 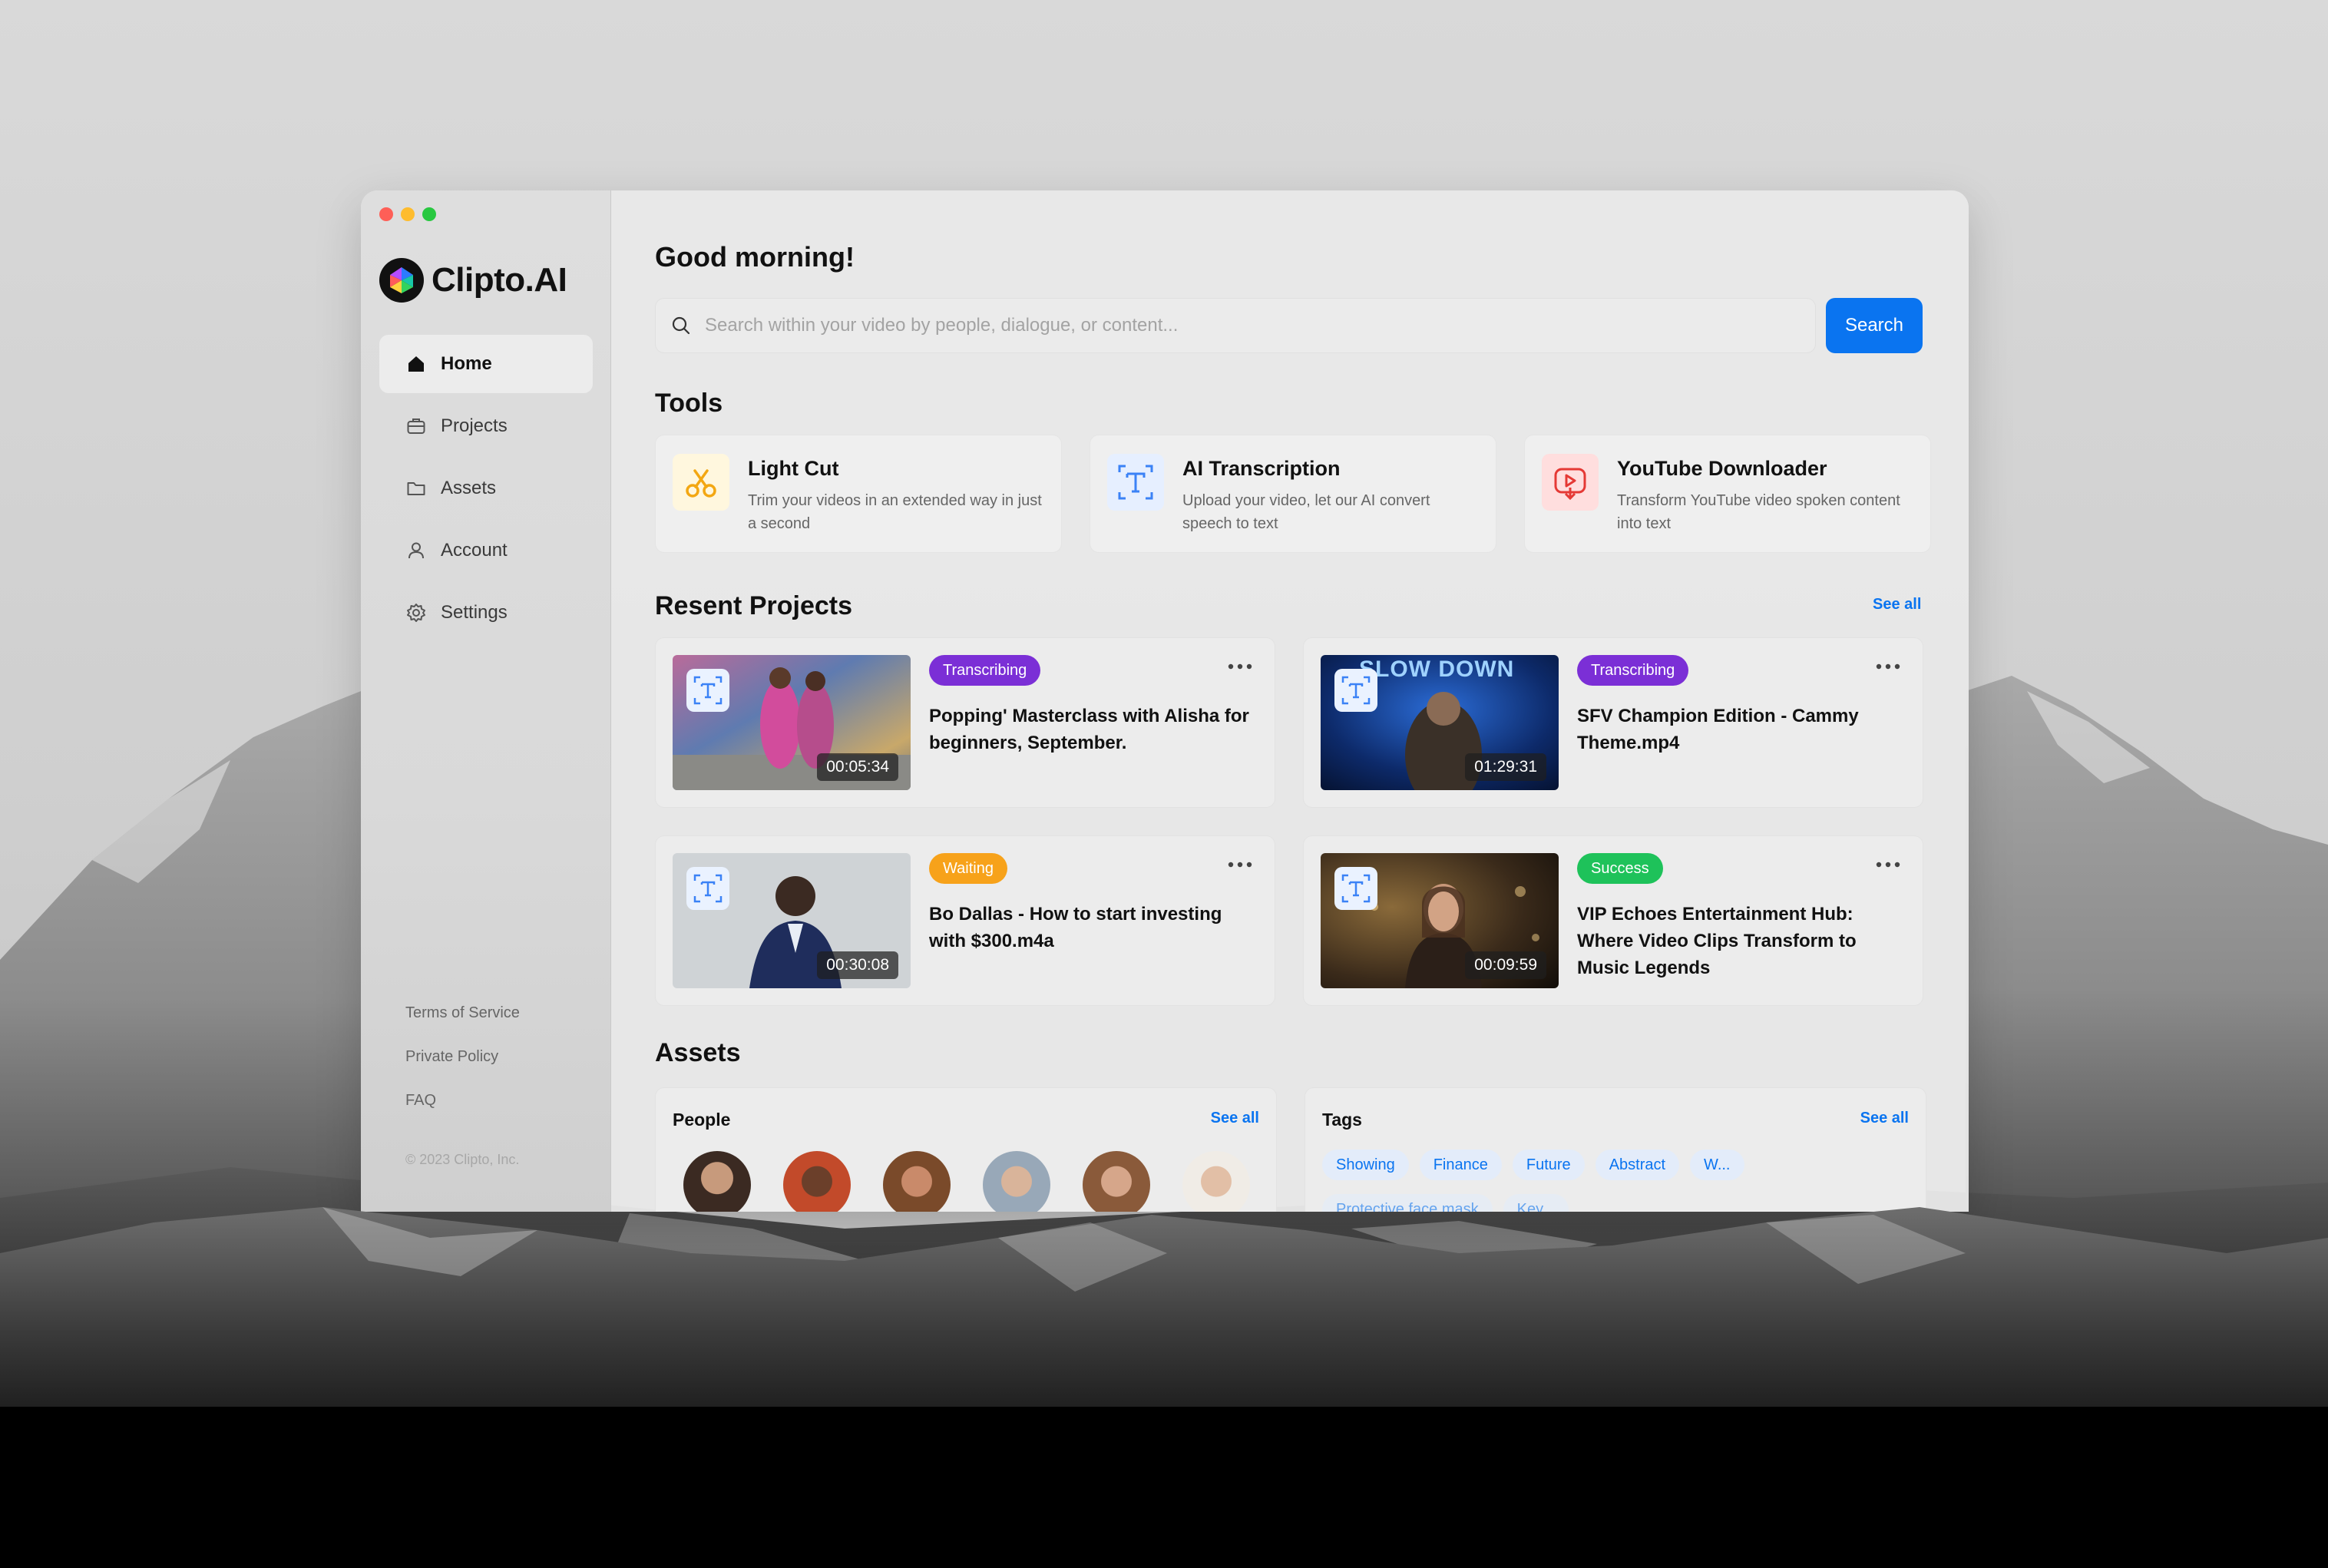 I want to click on thumbnail-text: SLOW DOWN, so click(x=1437, y=669).